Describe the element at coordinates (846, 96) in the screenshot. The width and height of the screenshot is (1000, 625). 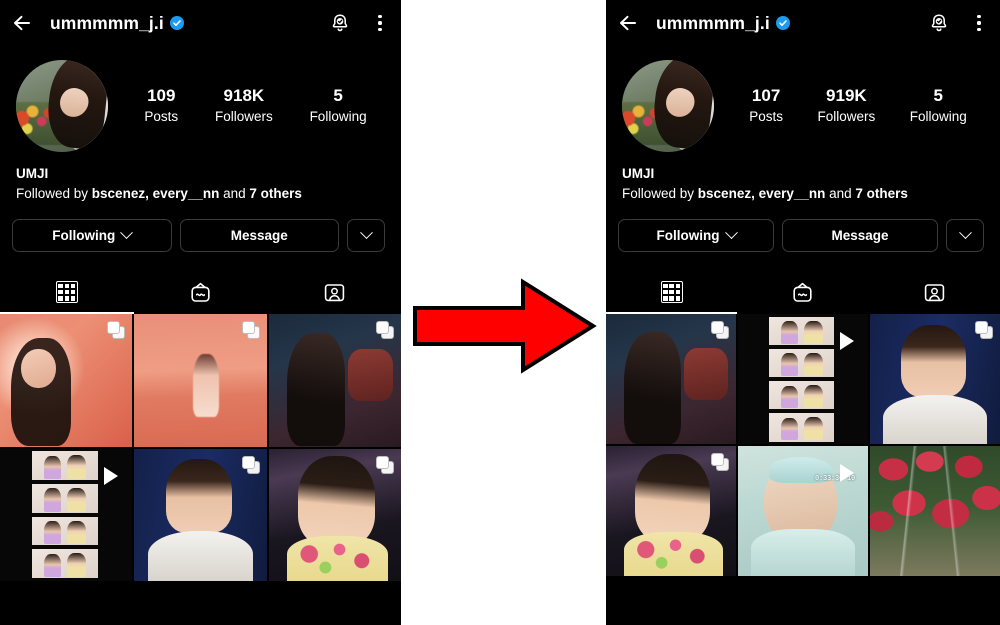
I see `after-followers-count: 919K` at that location.